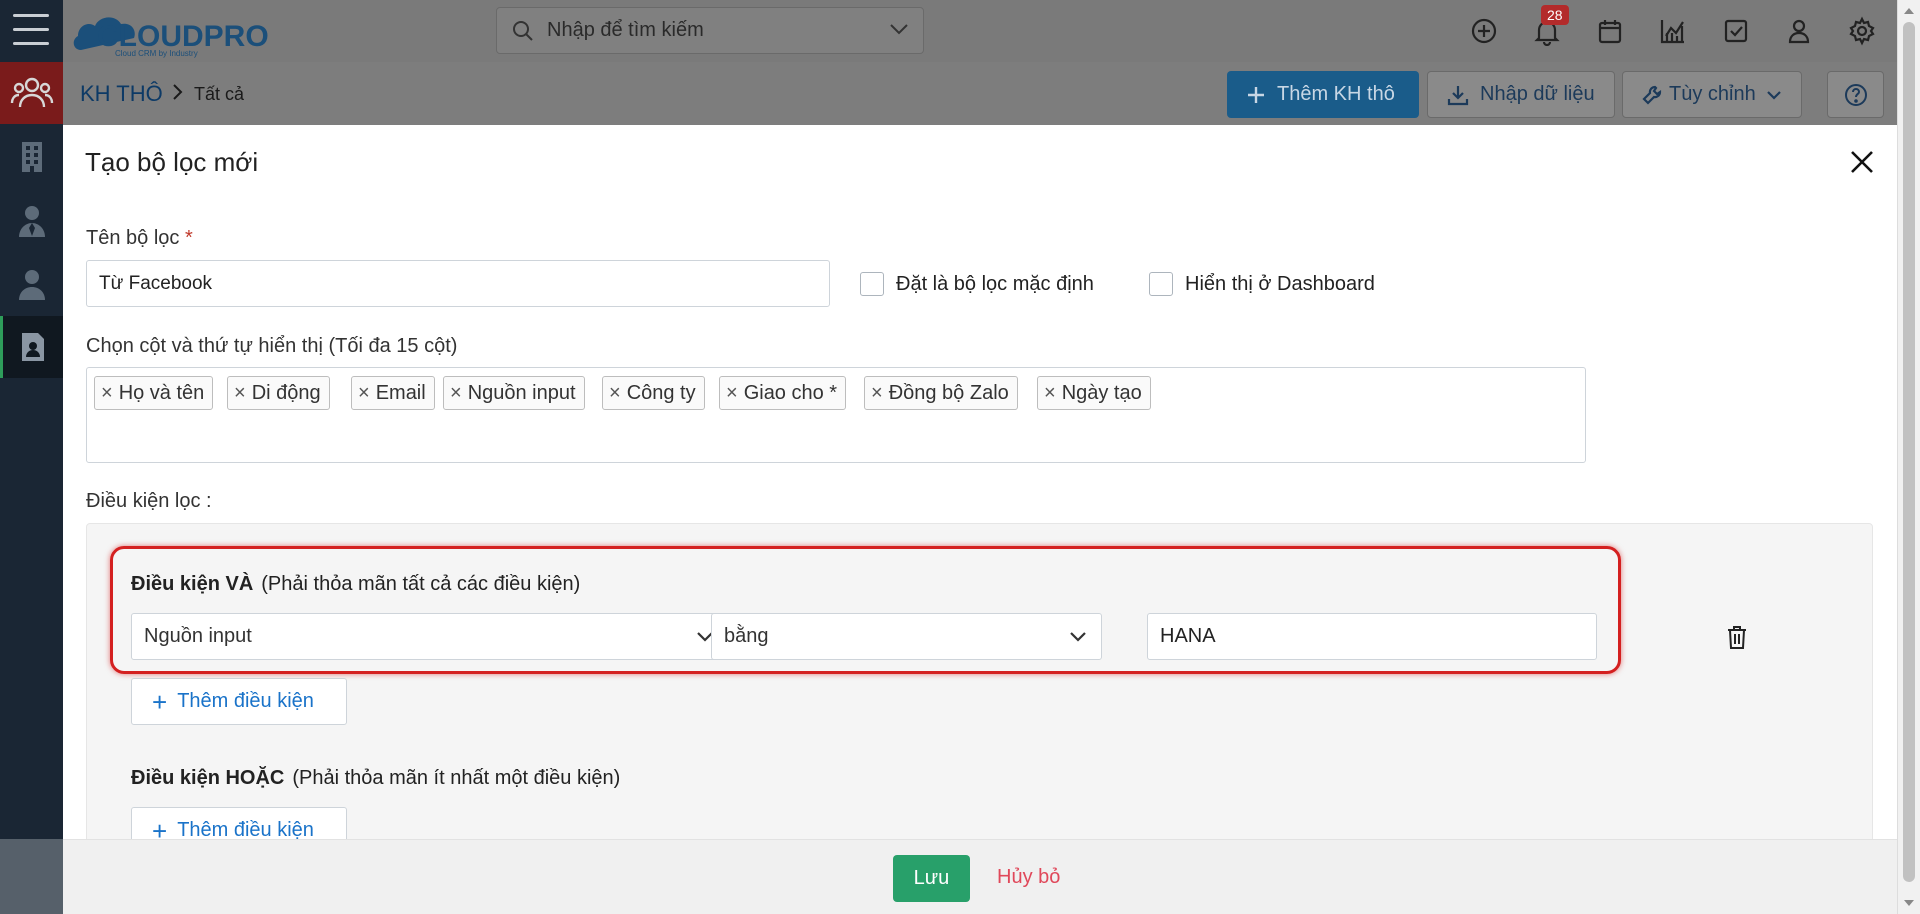 The height and width of the screenshot is (914, 1920). I want to click on column-tag: × Email, so click(393, 393).